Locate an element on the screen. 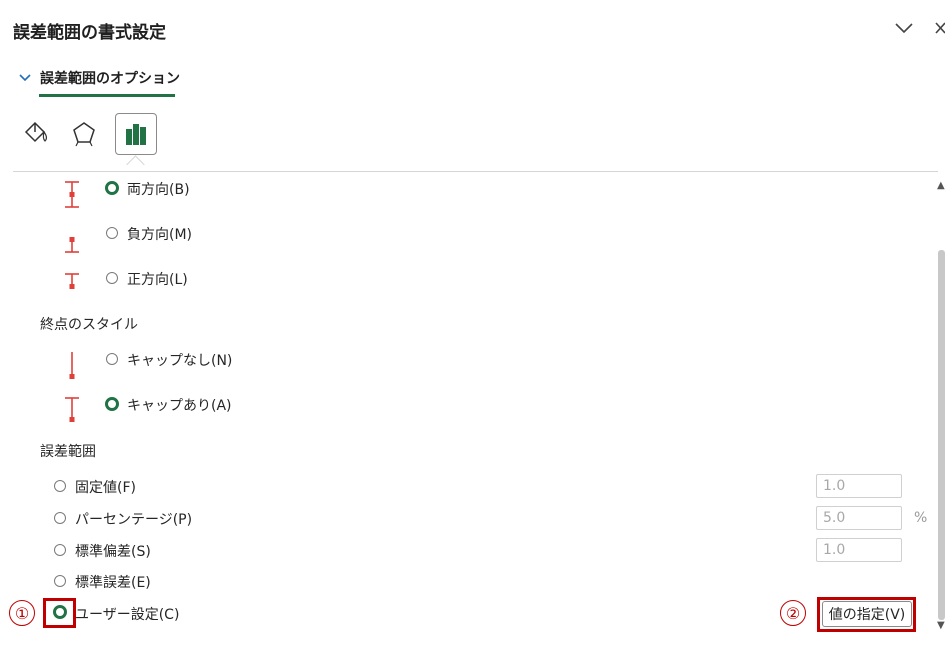  radio-cap is located at coordinates (112, 404).